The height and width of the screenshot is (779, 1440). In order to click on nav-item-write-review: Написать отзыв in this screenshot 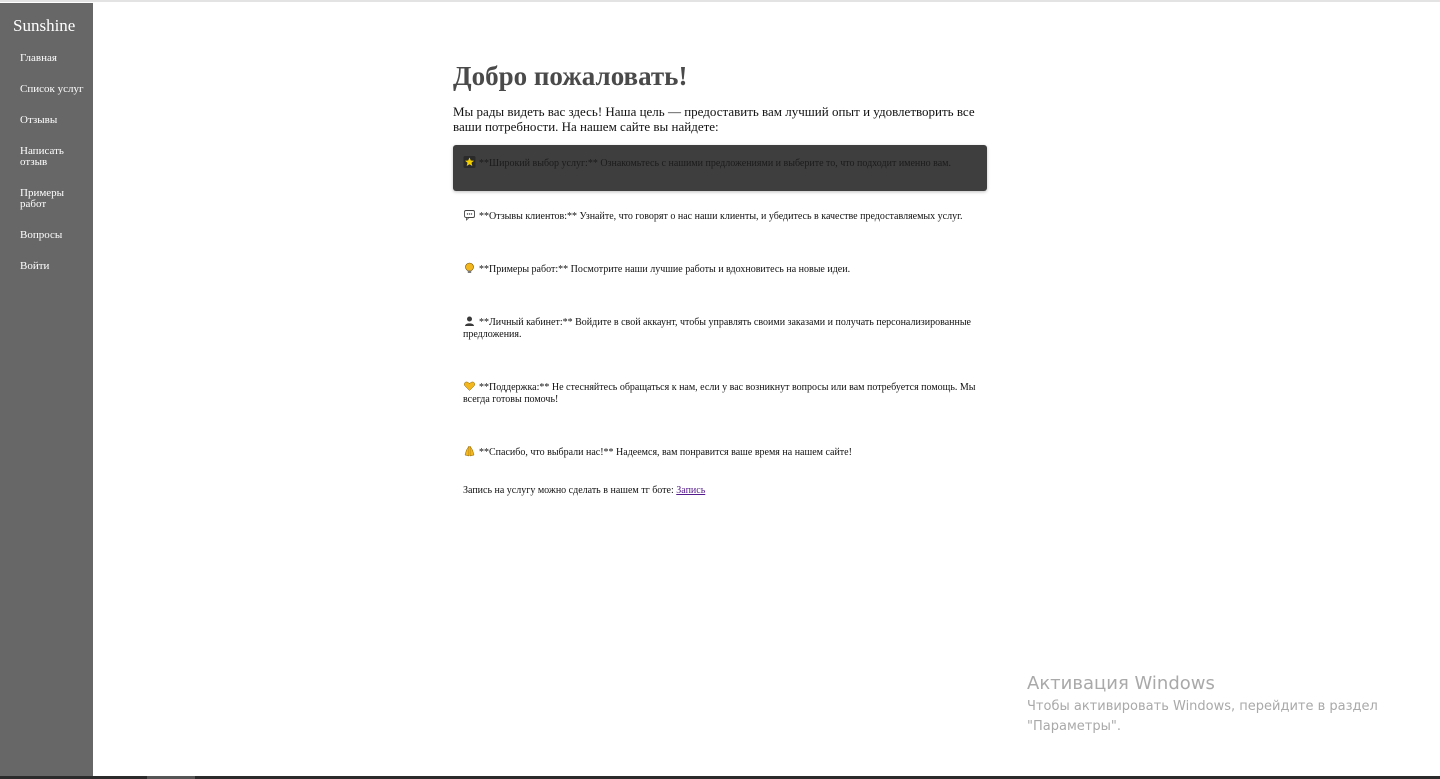, I will do `click(53, 157)`.